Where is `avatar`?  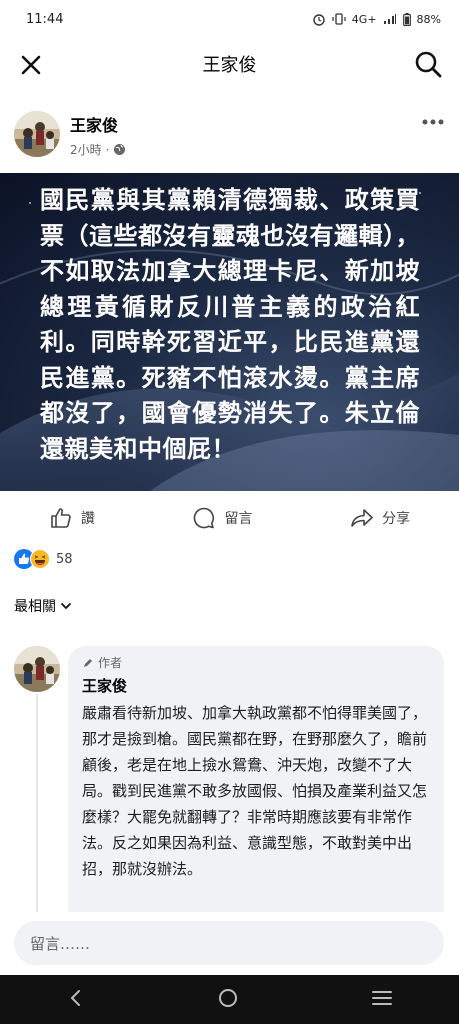 avatar is located at coordinates (37, 134).